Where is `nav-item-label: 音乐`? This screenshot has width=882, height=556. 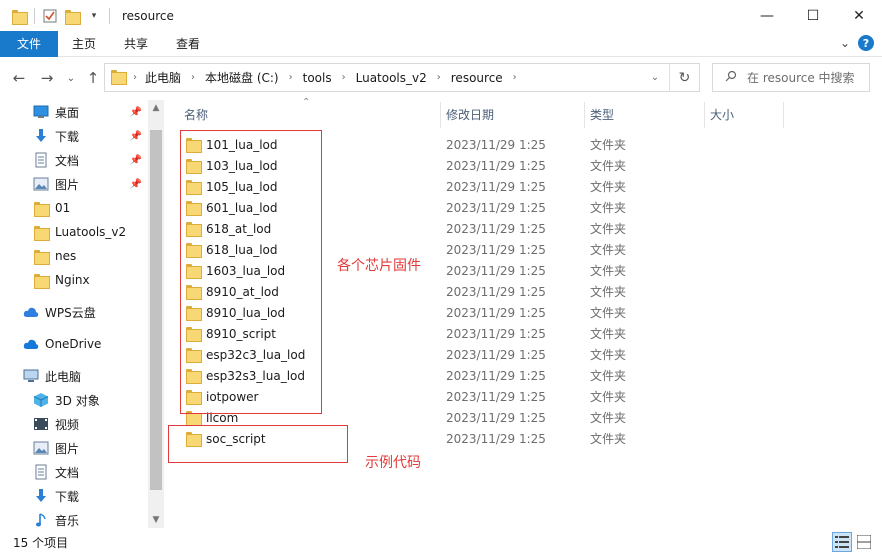
nav-item-label: 音乐 is located at coordinates (67, 520).